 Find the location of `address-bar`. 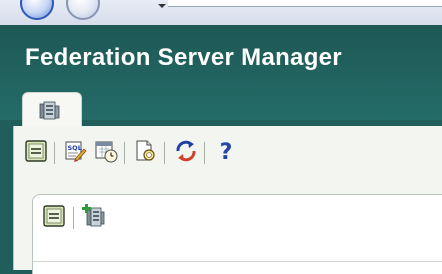

address-bar is located at coordinates (305, 3).